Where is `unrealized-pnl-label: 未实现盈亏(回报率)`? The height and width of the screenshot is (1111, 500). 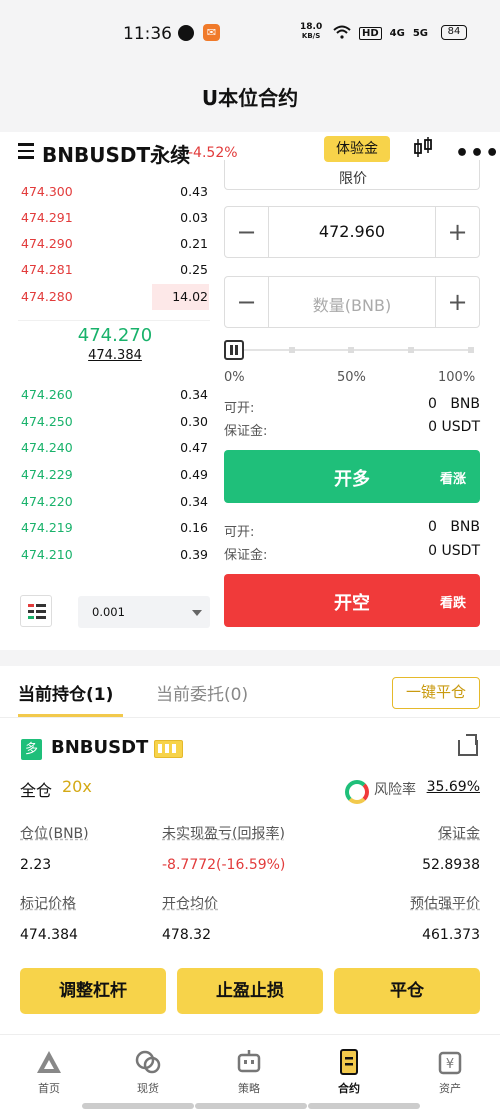 unrealized-pnl-label: 未实现盈亏(回报率) is located at coordinates (223, 833).